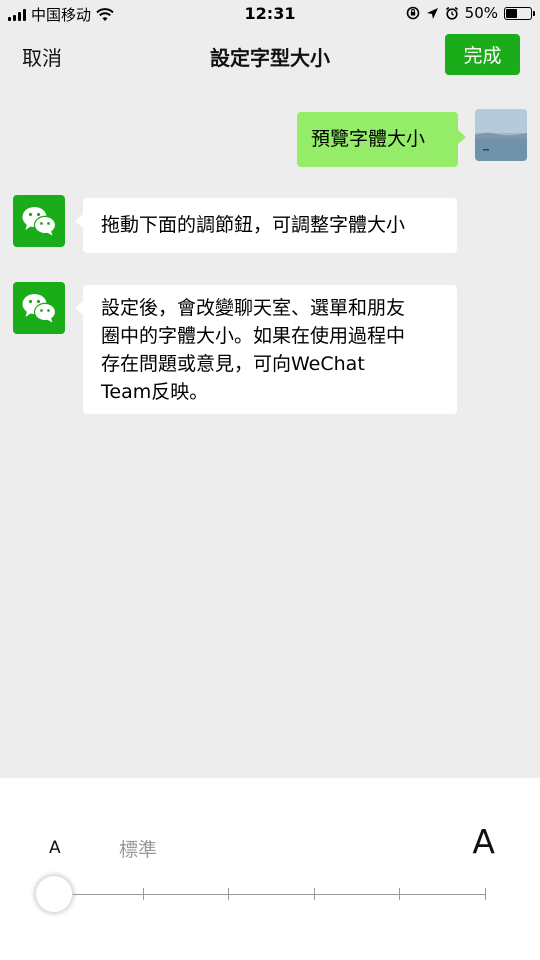  I want to click on battery-percent: 50%, so click(481, 13).